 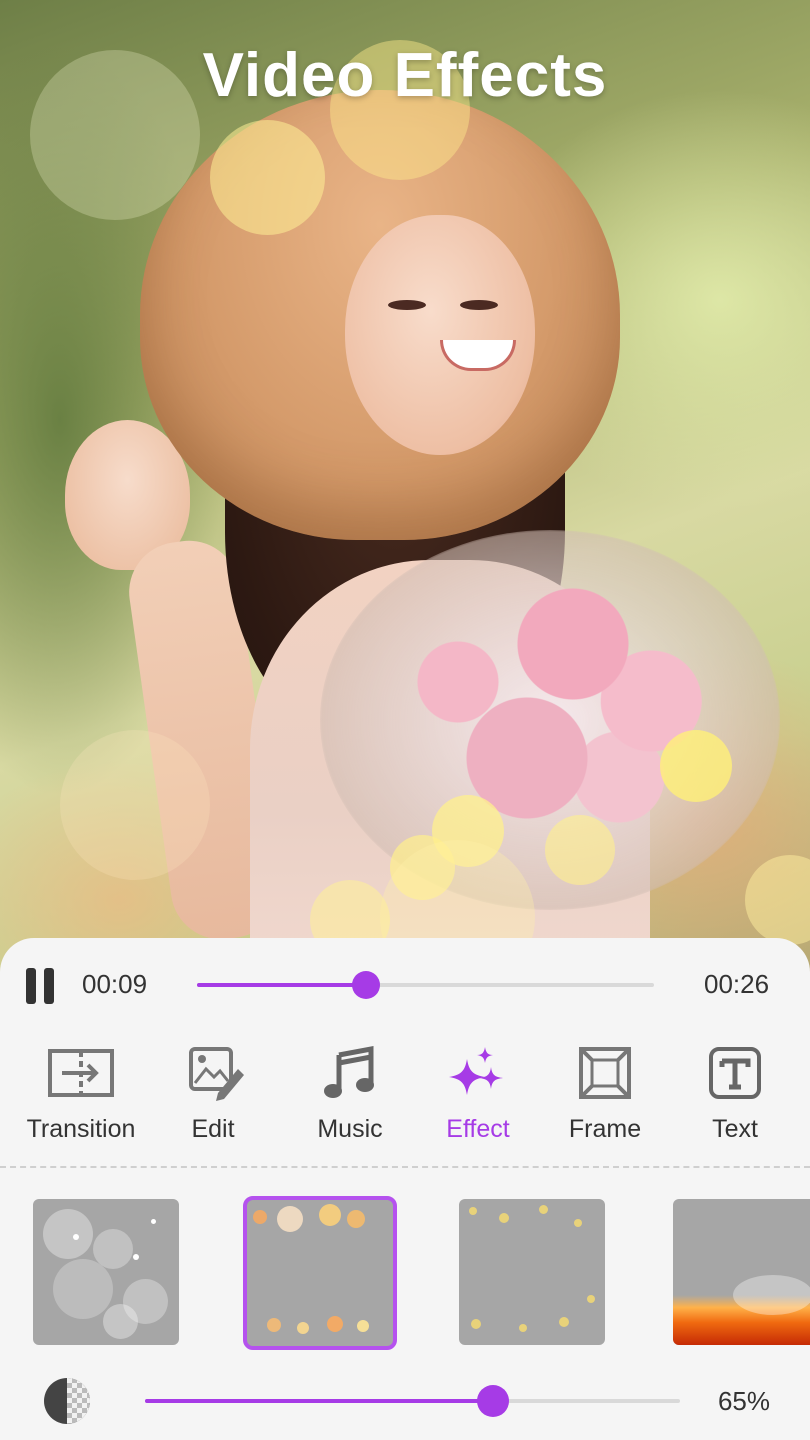 I want to click on tool-label: Music, so click(x=350, y=1129).